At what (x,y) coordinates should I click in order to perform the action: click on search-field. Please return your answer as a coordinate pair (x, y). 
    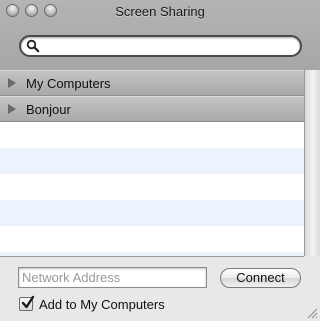
    Looking at the image, I should click on (160, 46).